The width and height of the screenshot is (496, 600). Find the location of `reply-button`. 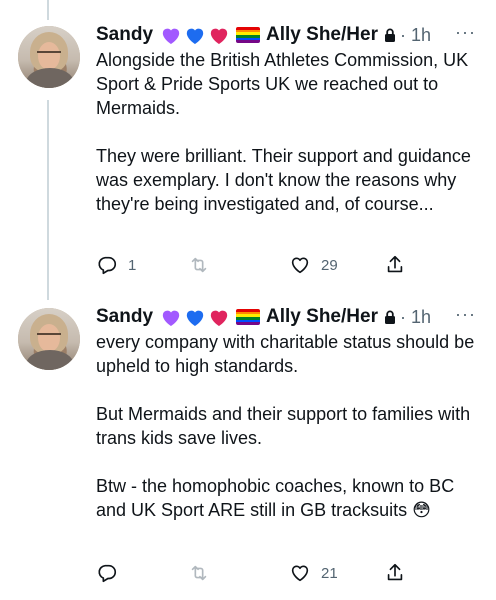

reply-button is located at coordinates (107, 573).